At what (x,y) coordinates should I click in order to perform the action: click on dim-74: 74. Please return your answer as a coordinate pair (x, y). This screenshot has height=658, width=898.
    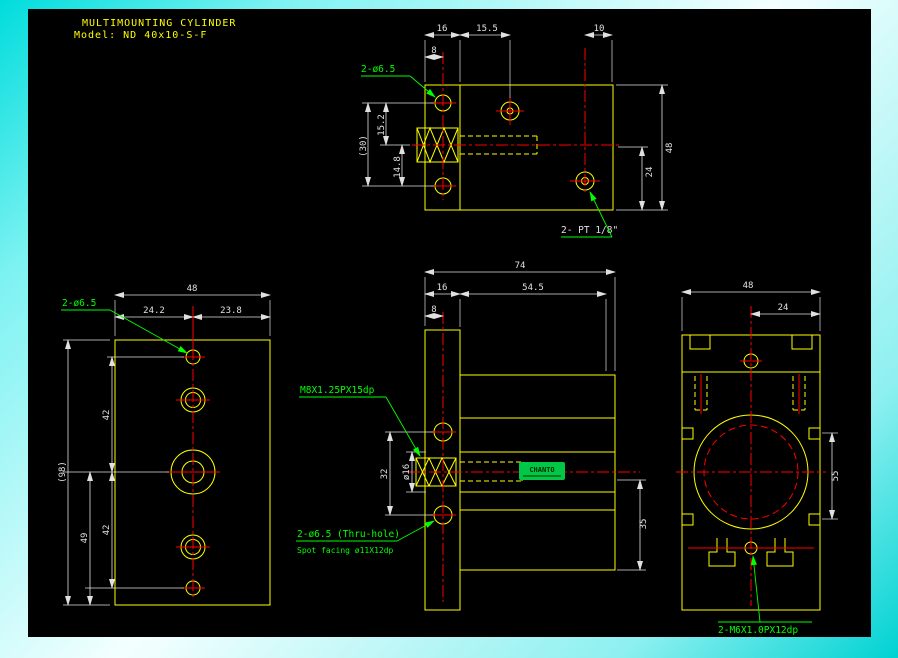
    Looking at the image, I should click on (520, 266).